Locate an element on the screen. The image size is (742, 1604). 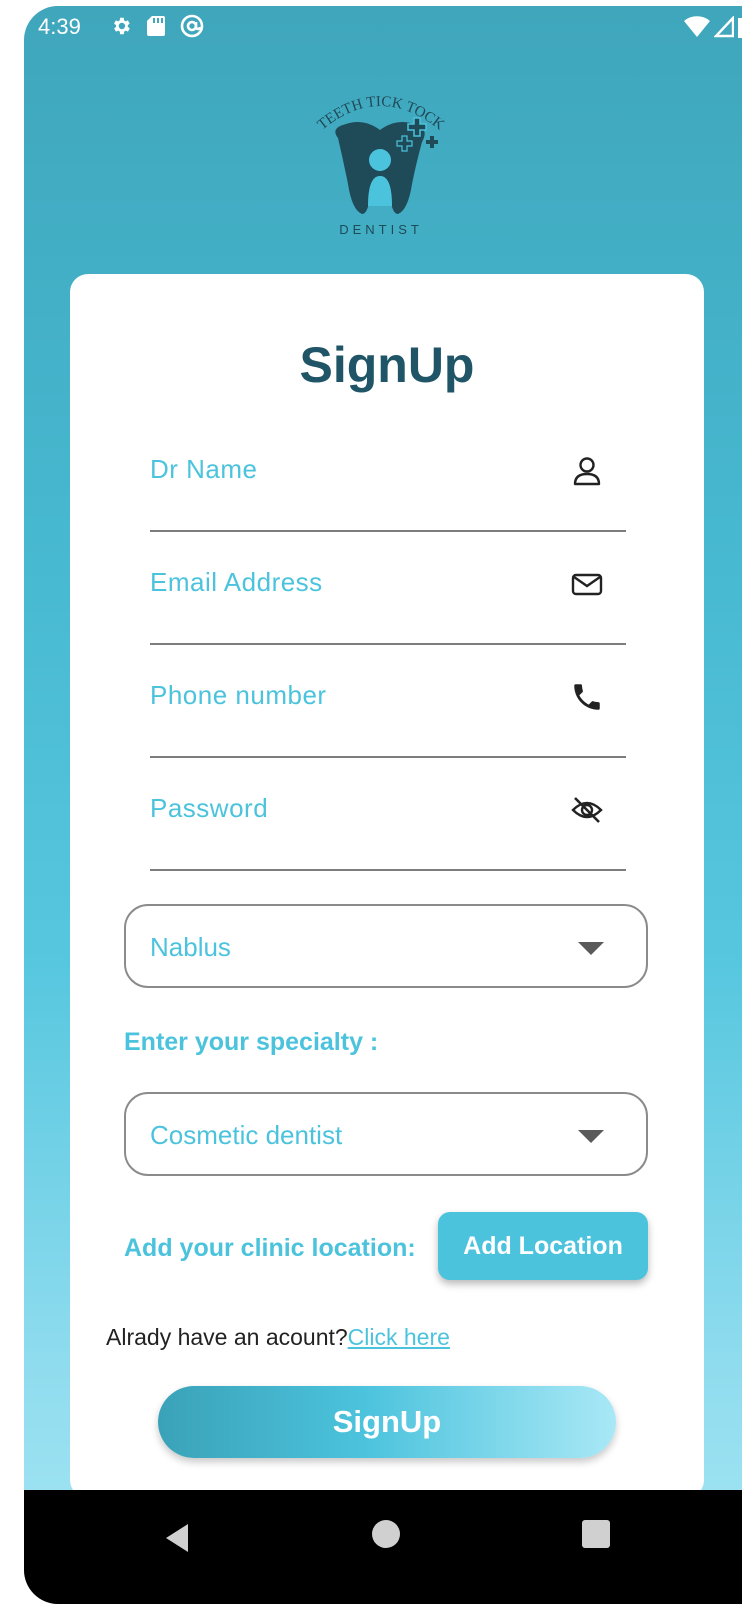
login-prompt-text: Alrady have an acount? is located at coordinates (227, 1337).